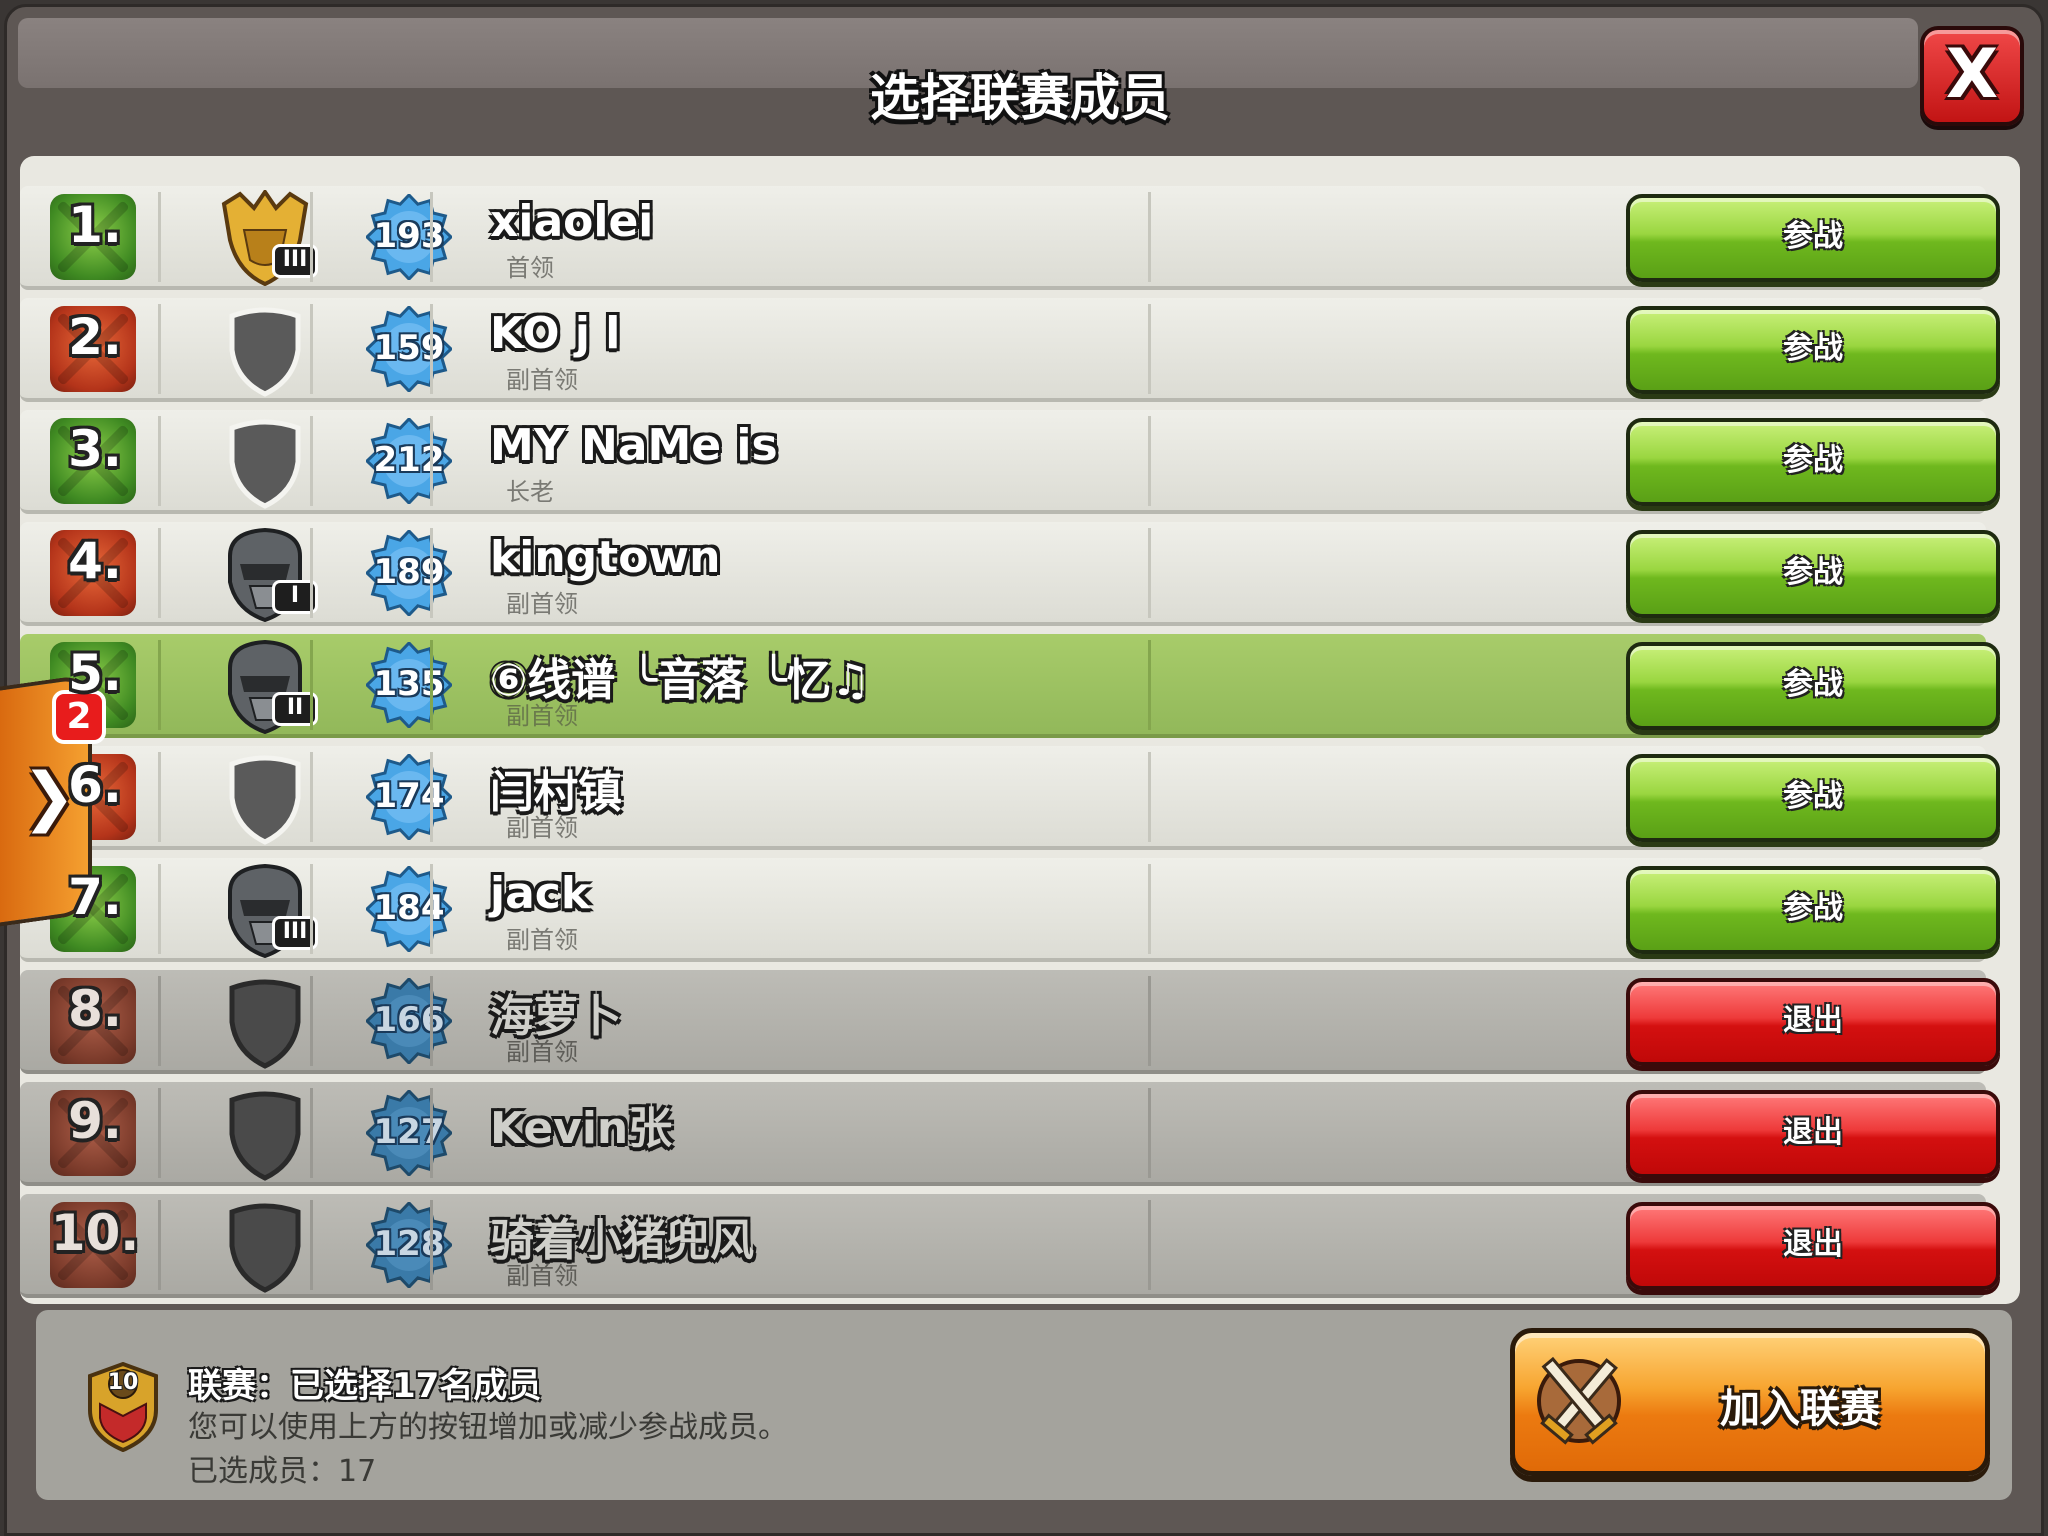 This screenshot has width=2048, height=1536. Describe the element at coordinates (1010, 1246) in the screenshot. I see `member-row: 10. 128 骑着小猪兜风 副首领 退出` at that location.